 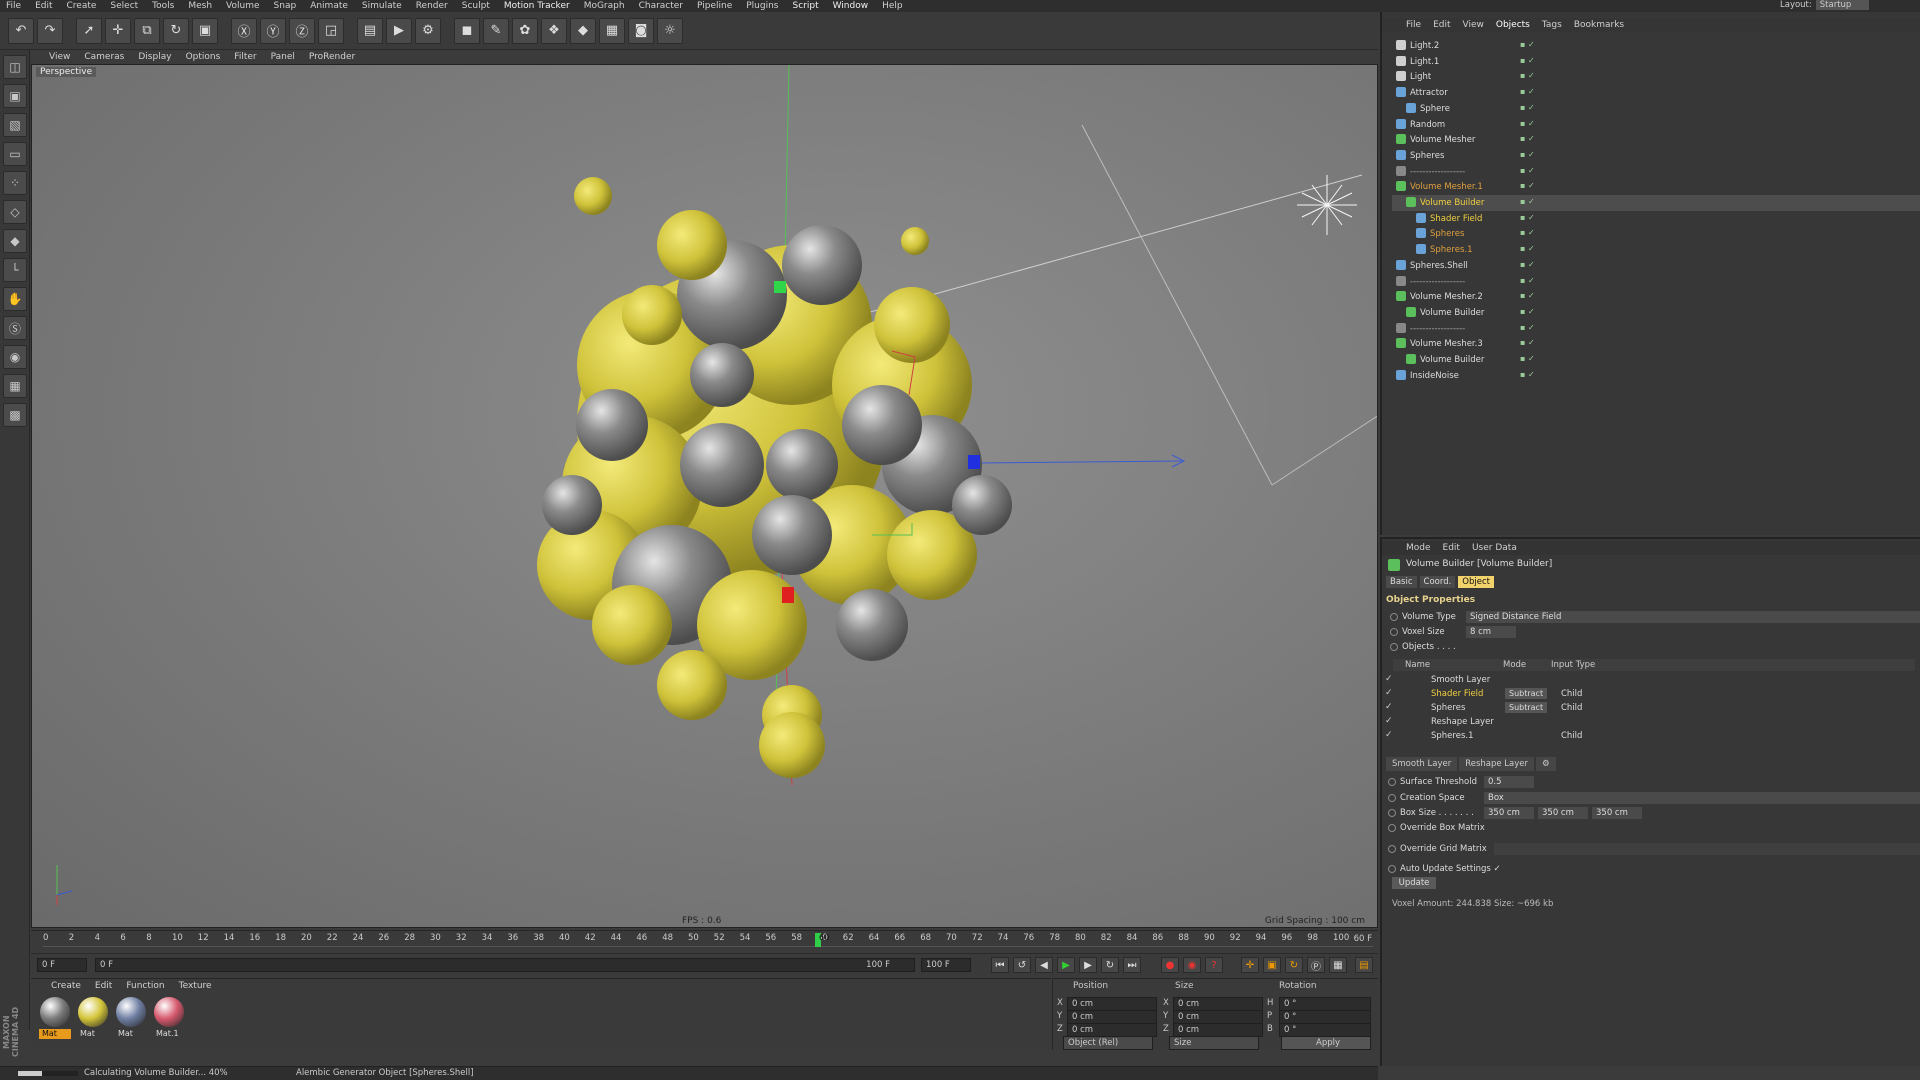 What do you see at coordinates (15, 357) in the screenshot?
I see `sculpt-icon: ◉` at bounding box center [15, 357].